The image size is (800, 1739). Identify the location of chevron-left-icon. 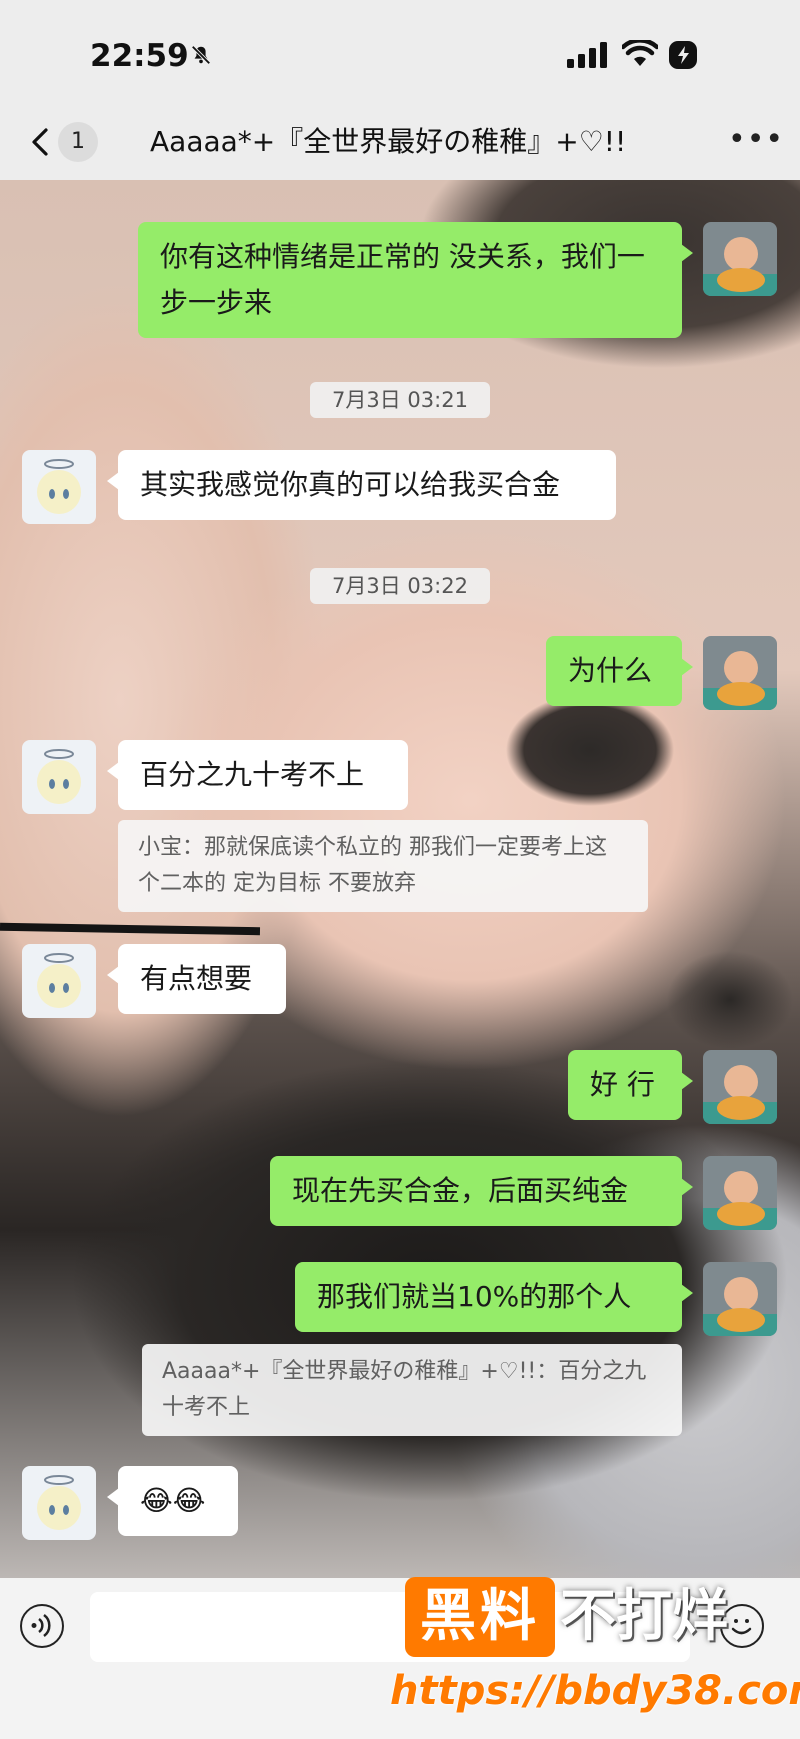
(42, 142).